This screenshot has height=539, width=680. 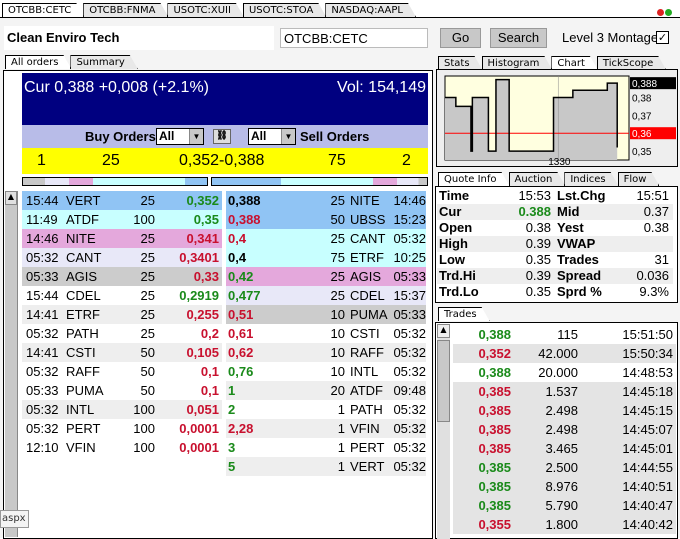 I want to click on market-maker: CSTI, so click(x=365, y=333).